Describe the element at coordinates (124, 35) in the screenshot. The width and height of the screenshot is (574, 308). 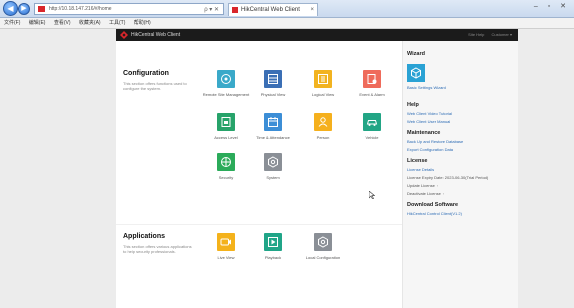
I see `hikcentral-logo-icon` at that location.